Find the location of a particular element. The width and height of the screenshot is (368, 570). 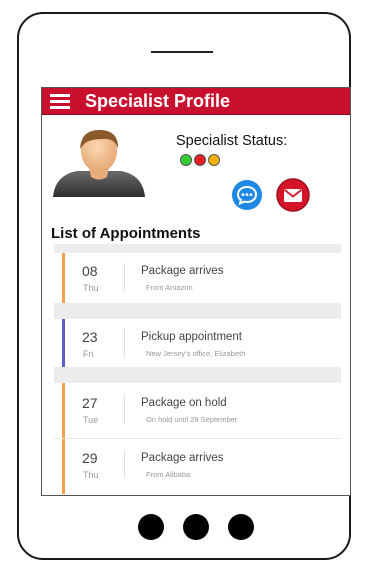

hamburger-icon is located at coordinates (60, 101).